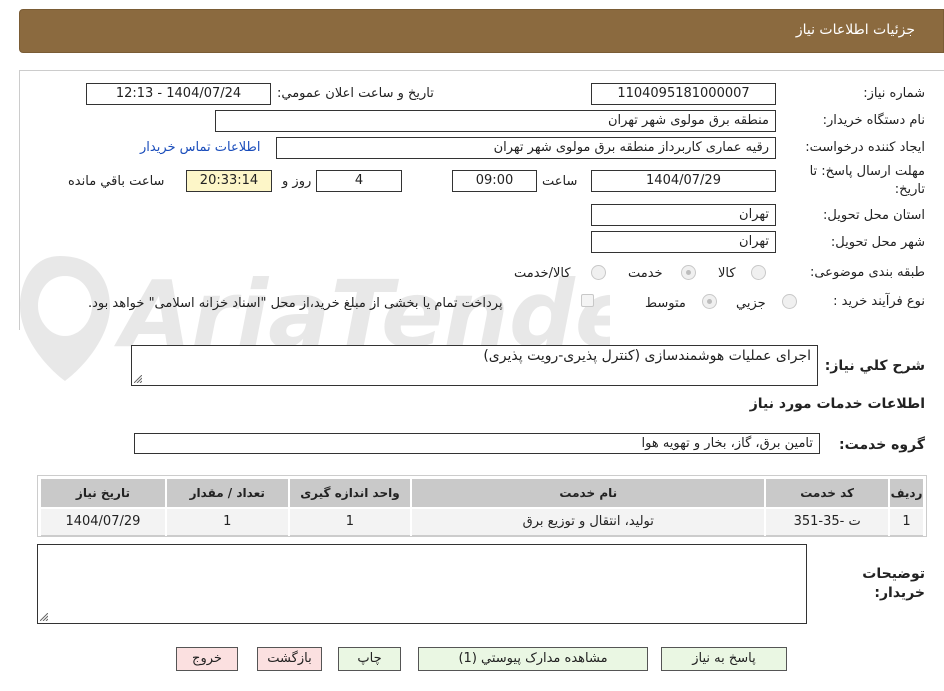 This screenshot has width=944, height=691. I want to click on need-number-field: 1104095181000007, so click(683, 94).